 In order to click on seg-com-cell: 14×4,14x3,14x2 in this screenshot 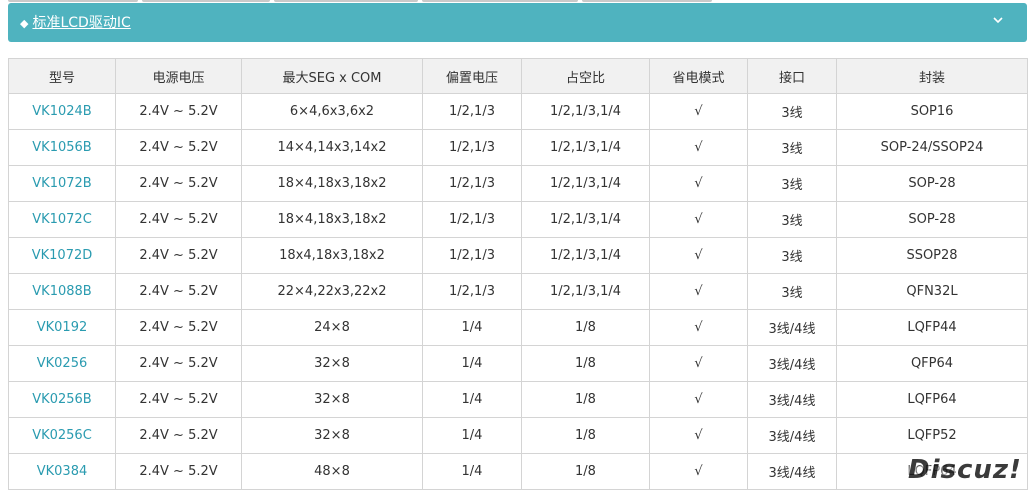, I will do `click(332, 147)`.